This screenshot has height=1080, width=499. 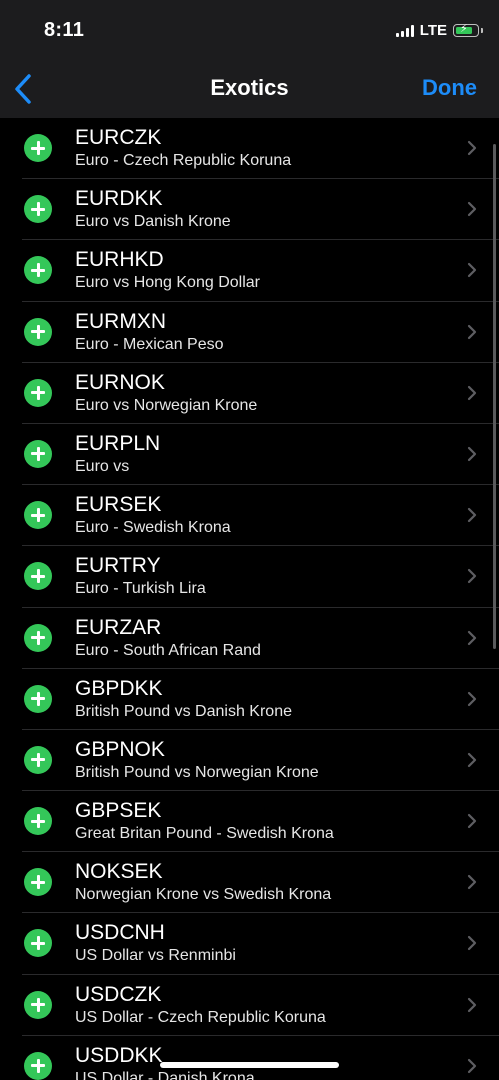 What do you see at coordinates (140, 589) in the screenshot?
I see `instrument-description: Euro - Turkish Lira` at bounding box center [140, 589].